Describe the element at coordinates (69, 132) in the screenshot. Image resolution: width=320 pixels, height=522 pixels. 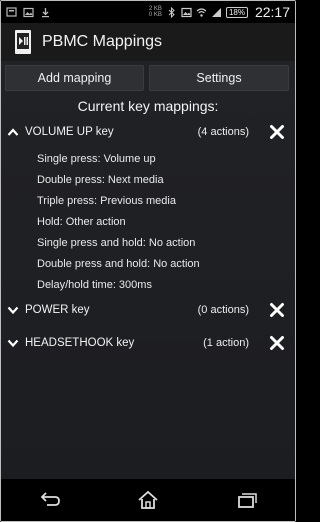
I see `group-label: VOLUME UP key` at that location.